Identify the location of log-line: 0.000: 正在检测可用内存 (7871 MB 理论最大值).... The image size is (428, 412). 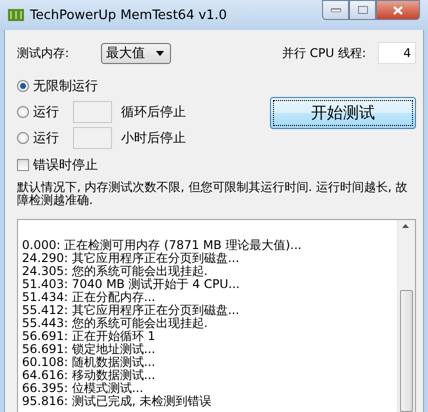
(162, 245).